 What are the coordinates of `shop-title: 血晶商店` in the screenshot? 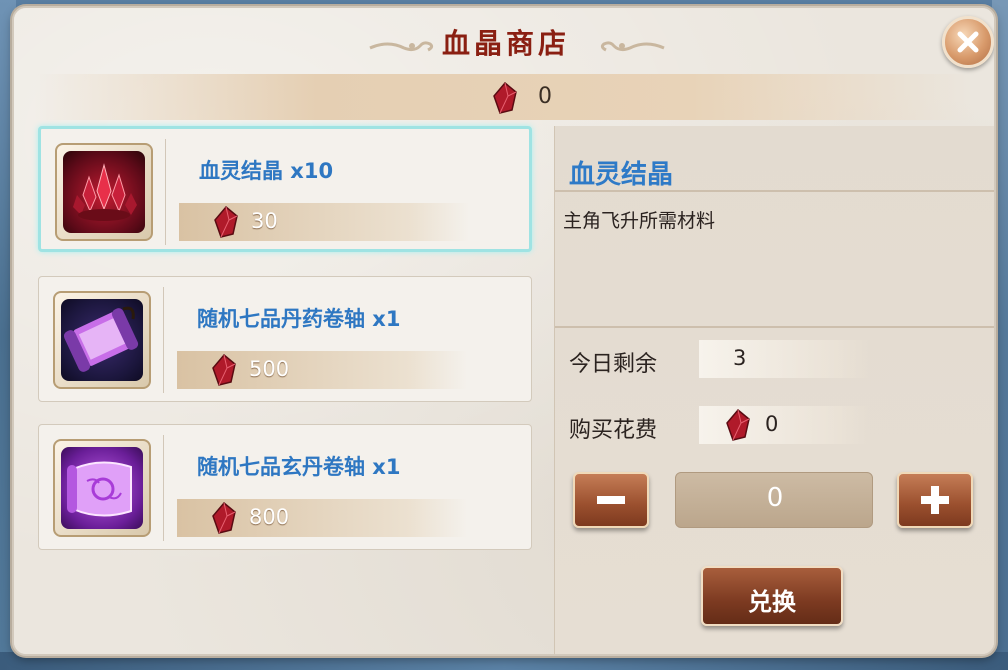 It's located at (505, 43).